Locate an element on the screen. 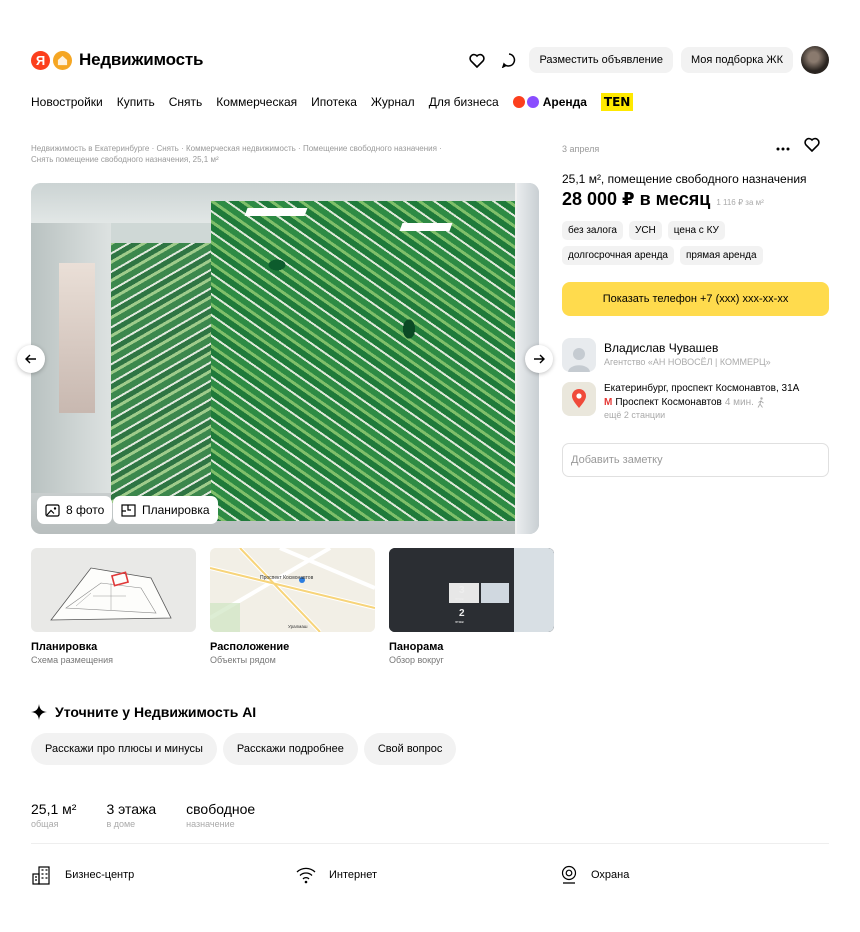 Image resolution: width=860 pixels, height=932 pixels. nav-item-novostroyki: Новостройки is located at coordinates (67, 102).